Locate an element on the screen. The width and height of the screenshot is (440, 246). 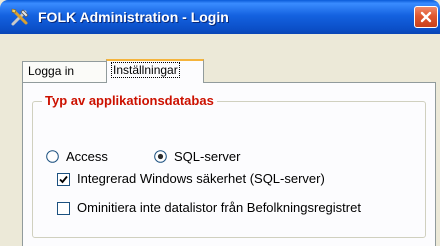
close-button is located at coordinates (426, 17).